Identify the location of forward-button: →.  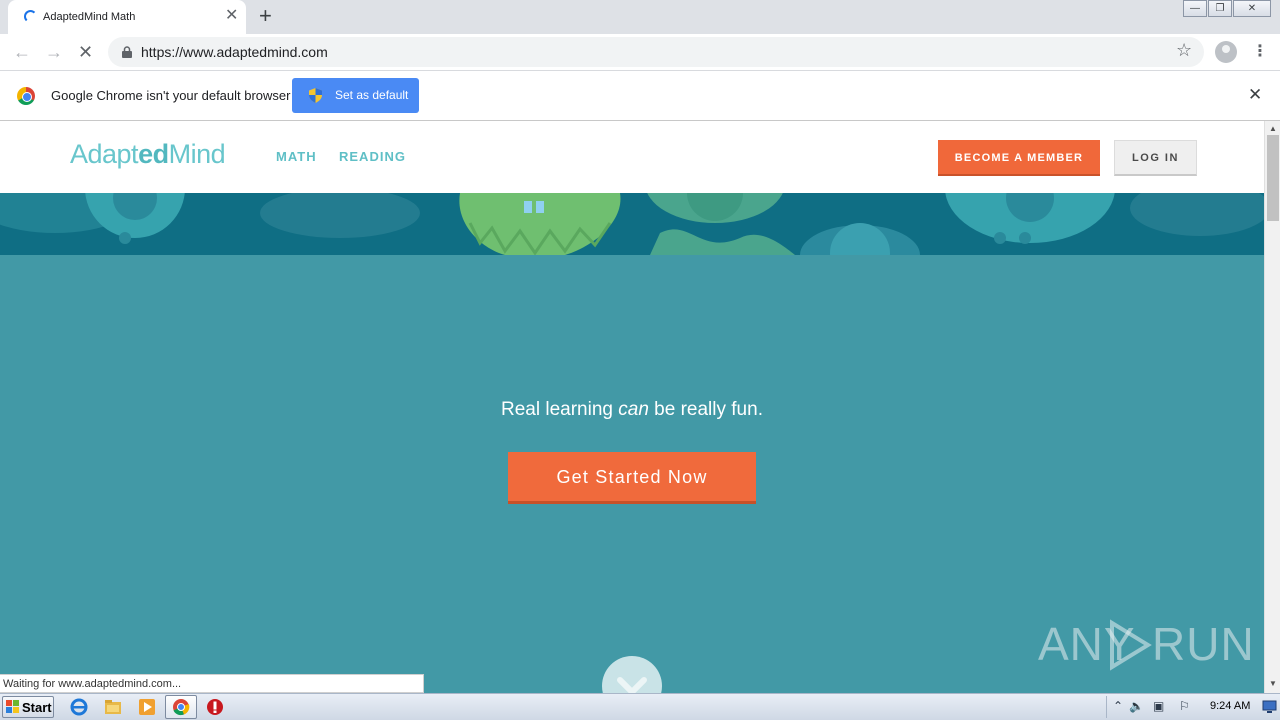
(54, 52).